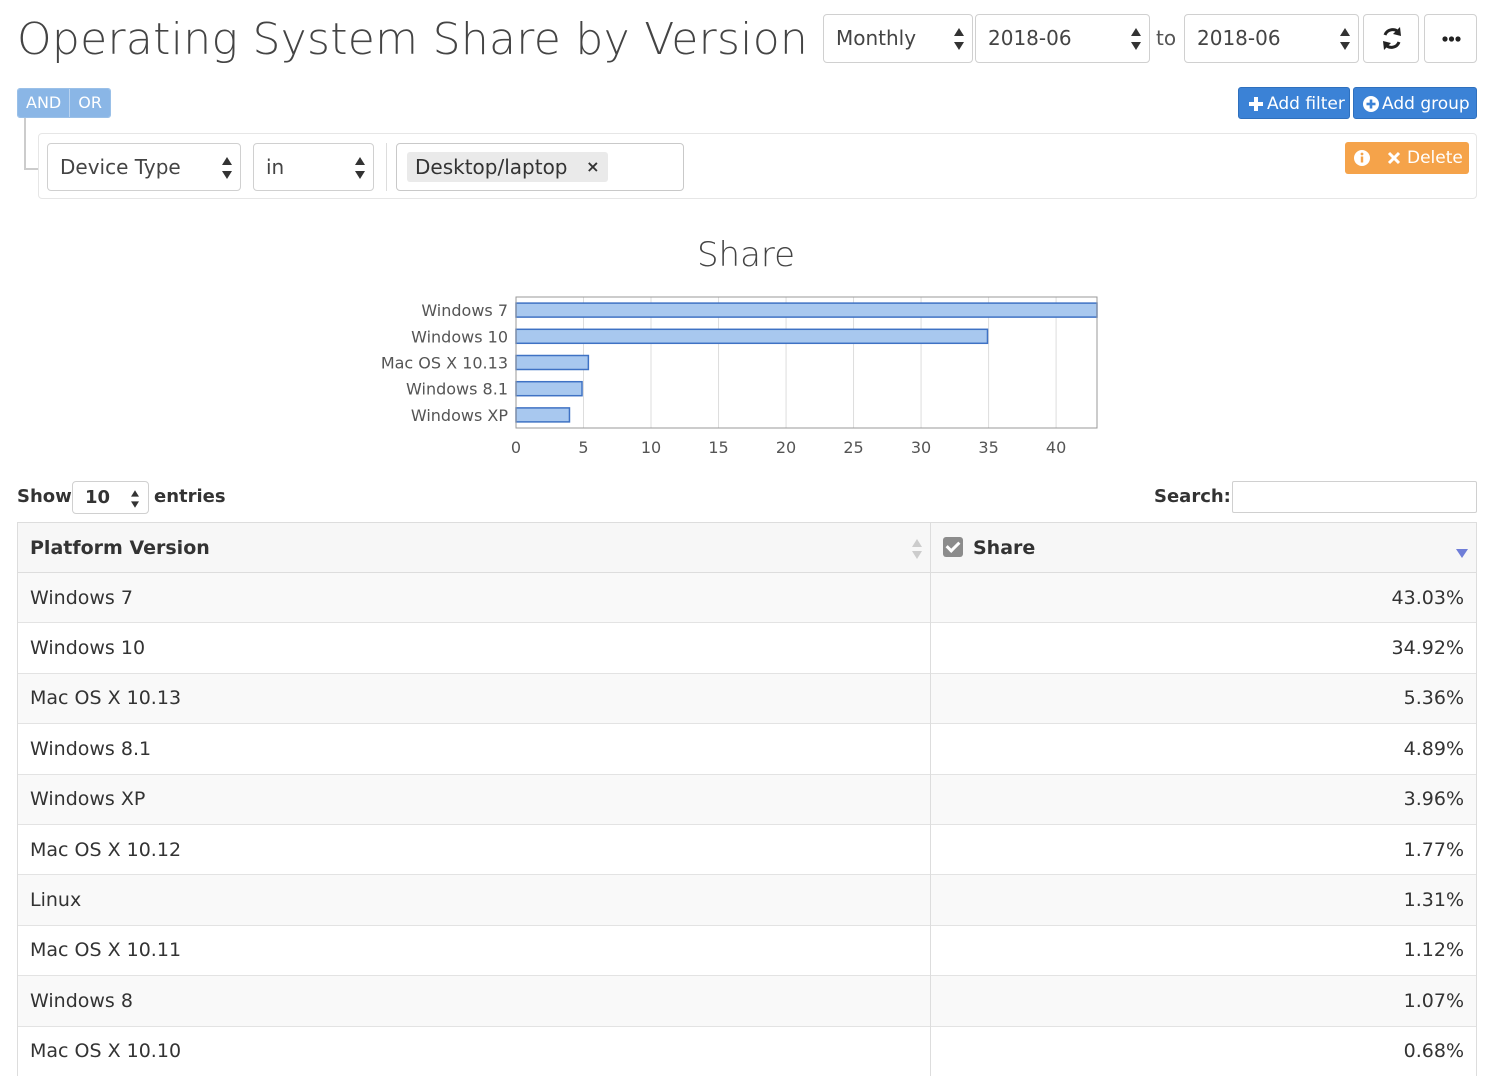 The width and height of the screenshot is (1494, 1076). What do you see at coordinates (651, 447) in the screenshot?
I see `x-tick-label: 10` at bounding box center [651, 447].